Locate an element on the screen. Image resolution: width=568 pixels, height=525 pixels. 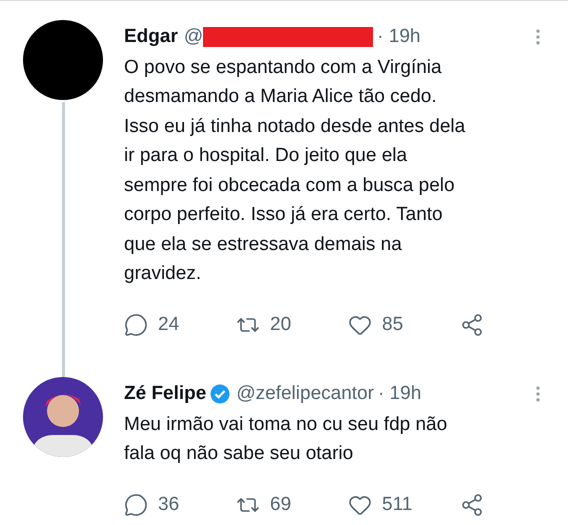
action-count: 36 is located at coordinates (169, 504).